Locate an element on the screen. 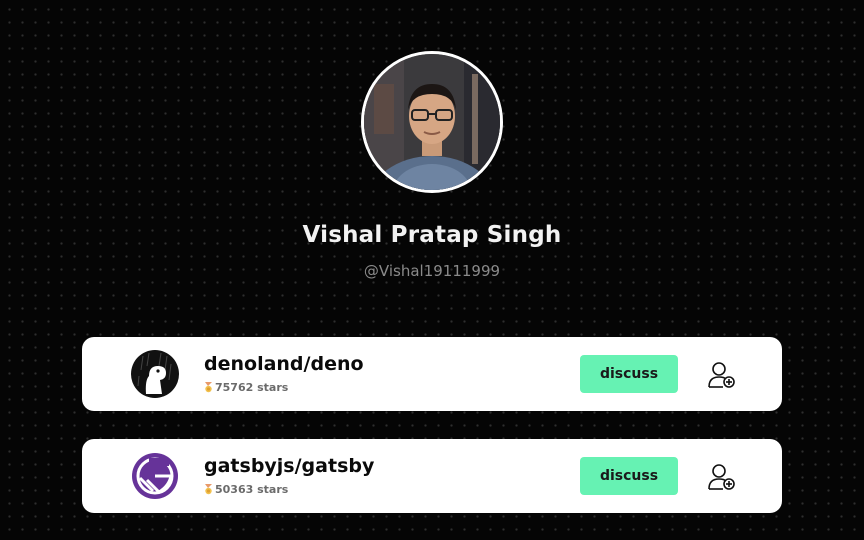  repo-stars: 75762 stars is located at coordinates (246, 387).